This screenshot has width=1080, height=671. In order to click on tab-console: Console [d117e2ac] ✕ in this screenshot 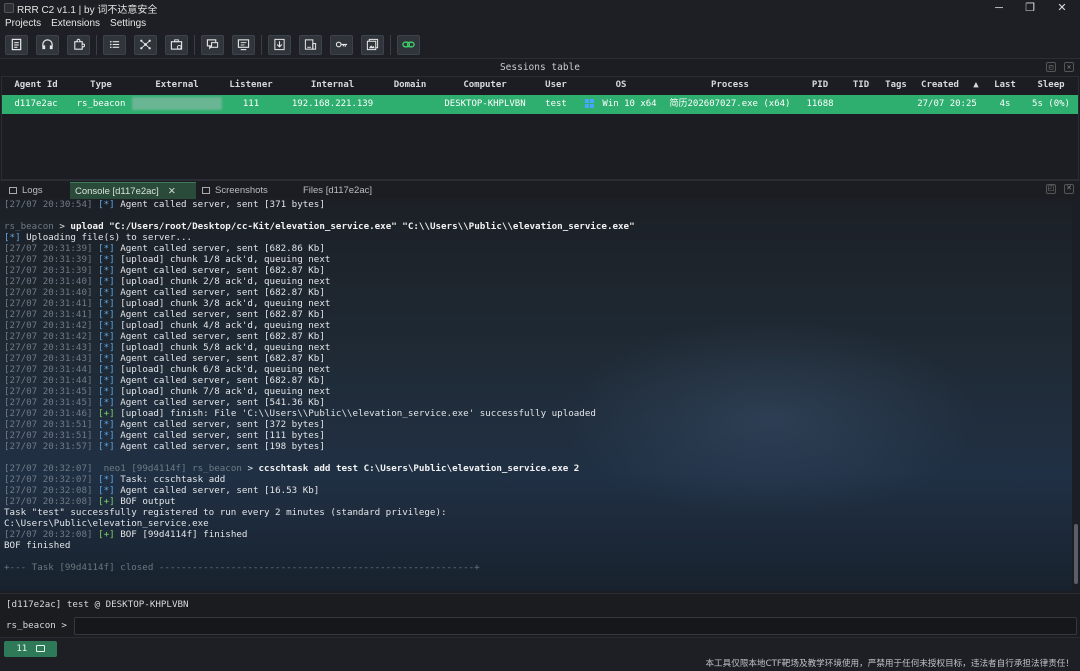, I will do `click(133, 190)`.